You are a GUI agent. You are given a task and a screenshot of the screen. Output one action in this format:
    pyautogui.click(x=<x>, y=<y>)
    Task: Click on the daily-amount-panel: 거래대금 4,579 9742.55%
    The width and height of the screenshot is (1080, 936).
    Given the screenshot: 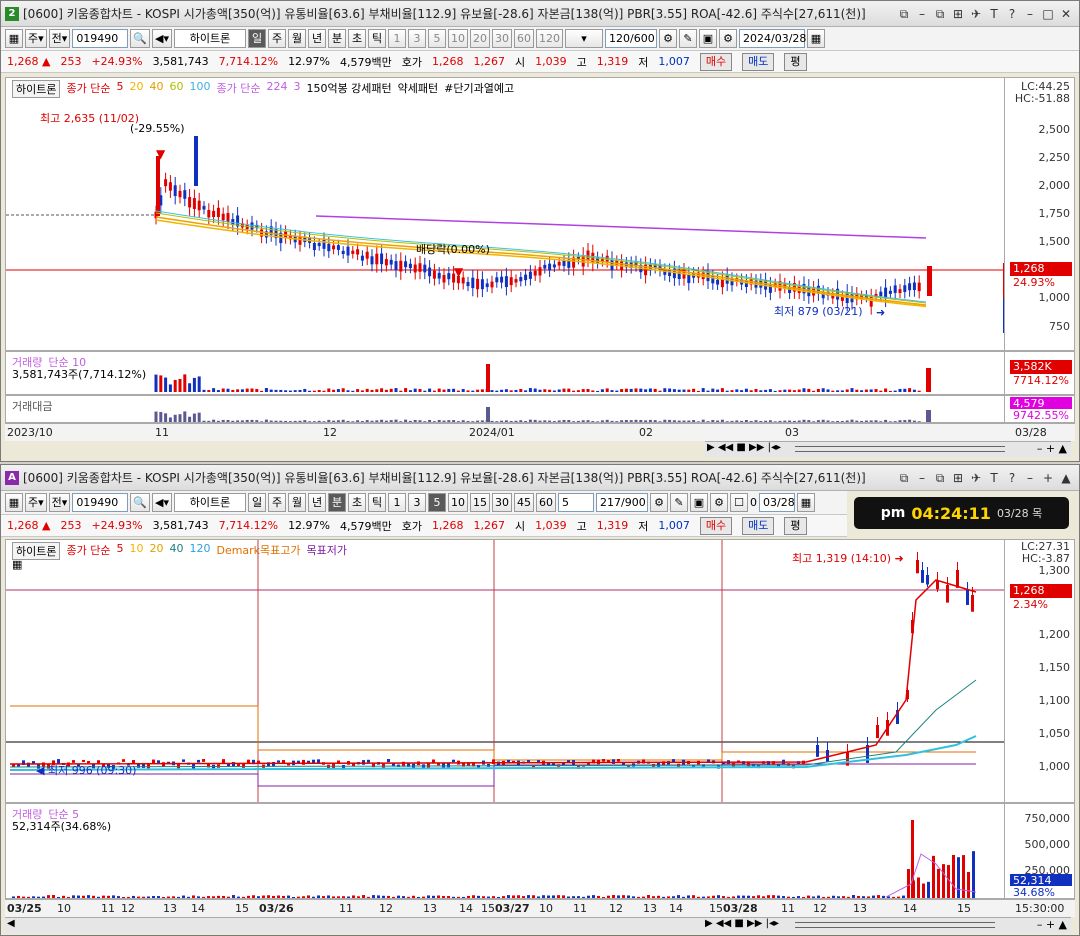 What is the action you would take?
    pyautogui.click(x=540, y=409)
    